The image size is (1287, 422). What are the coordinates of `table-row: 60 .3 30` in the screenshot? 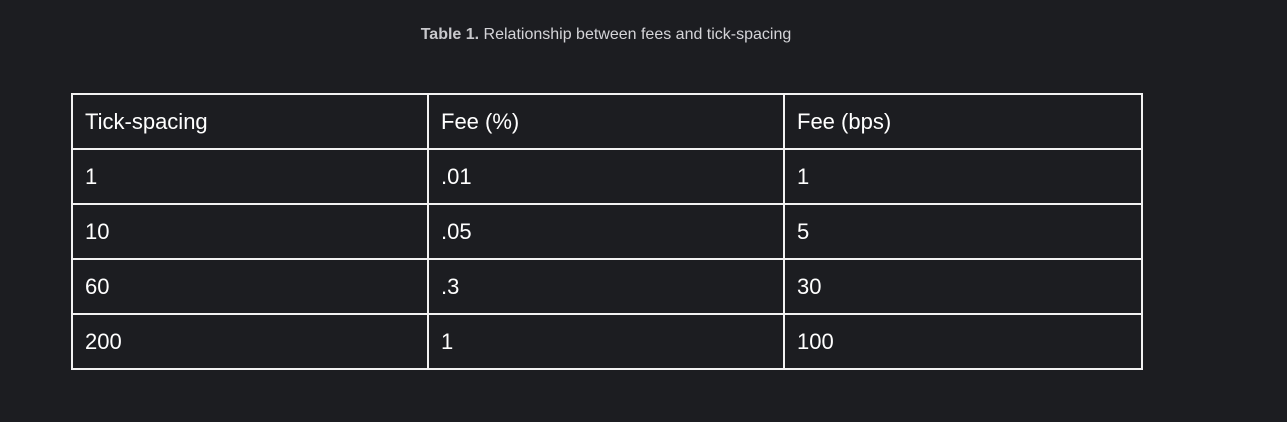 It's located at (607, 286).